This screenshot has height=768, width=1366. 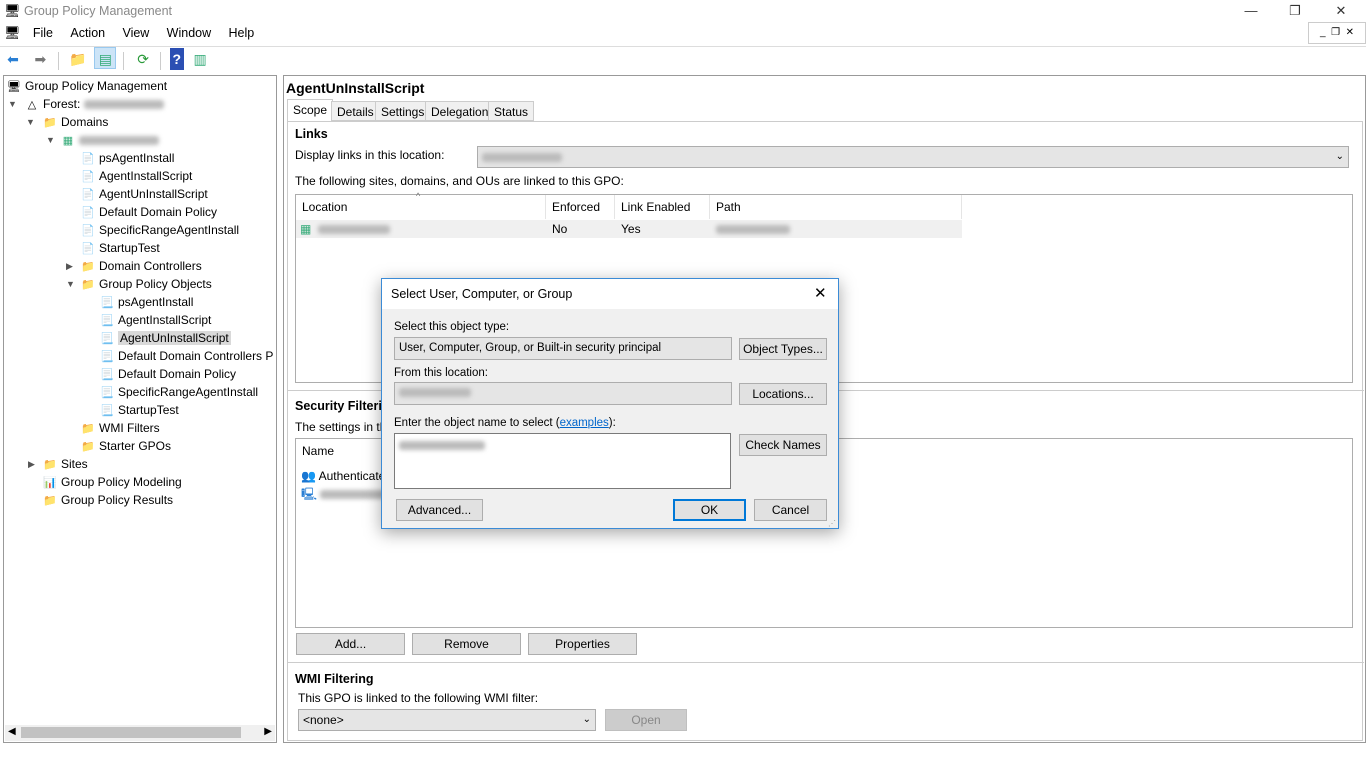 What do you see at coordinates (68, 141) in the screenshot?
I see `domain-icon: ▦` at bounding box center [68, 141].